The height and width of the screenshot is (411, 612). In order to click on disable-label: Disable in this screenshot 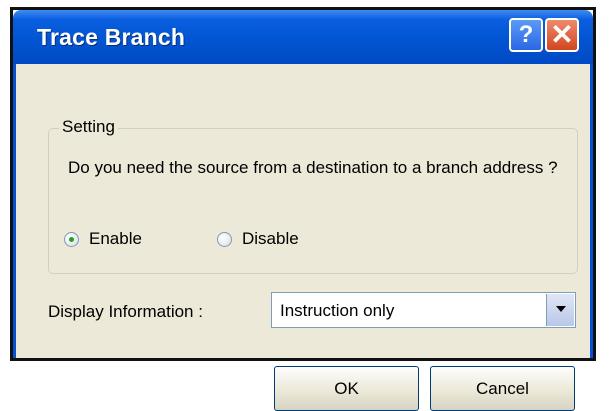, I will do `click(270, 238)`.